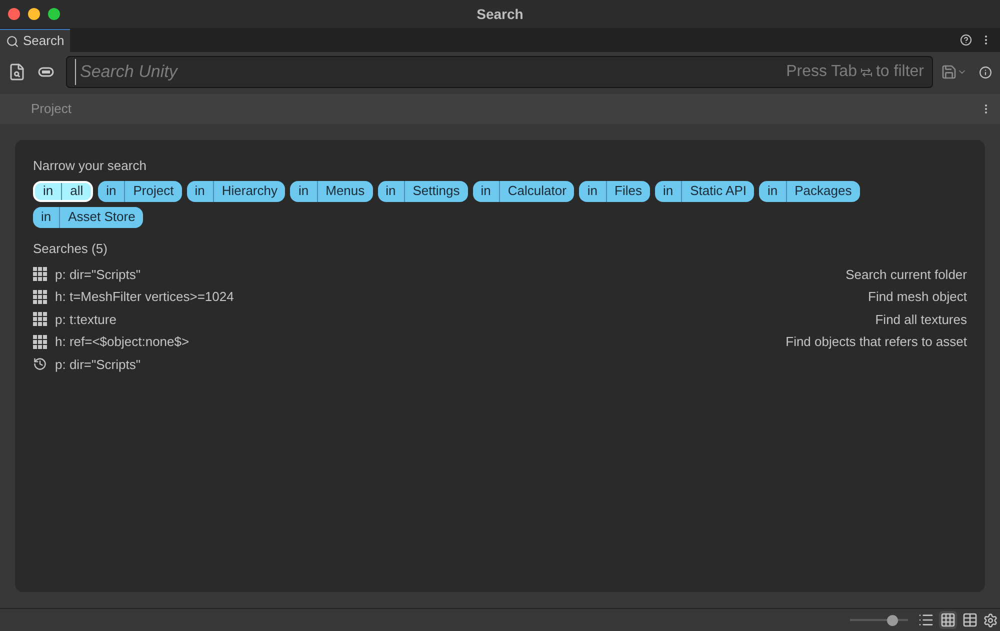  I want to click on search-row: p: dir="Scripts", so click(500, 364).